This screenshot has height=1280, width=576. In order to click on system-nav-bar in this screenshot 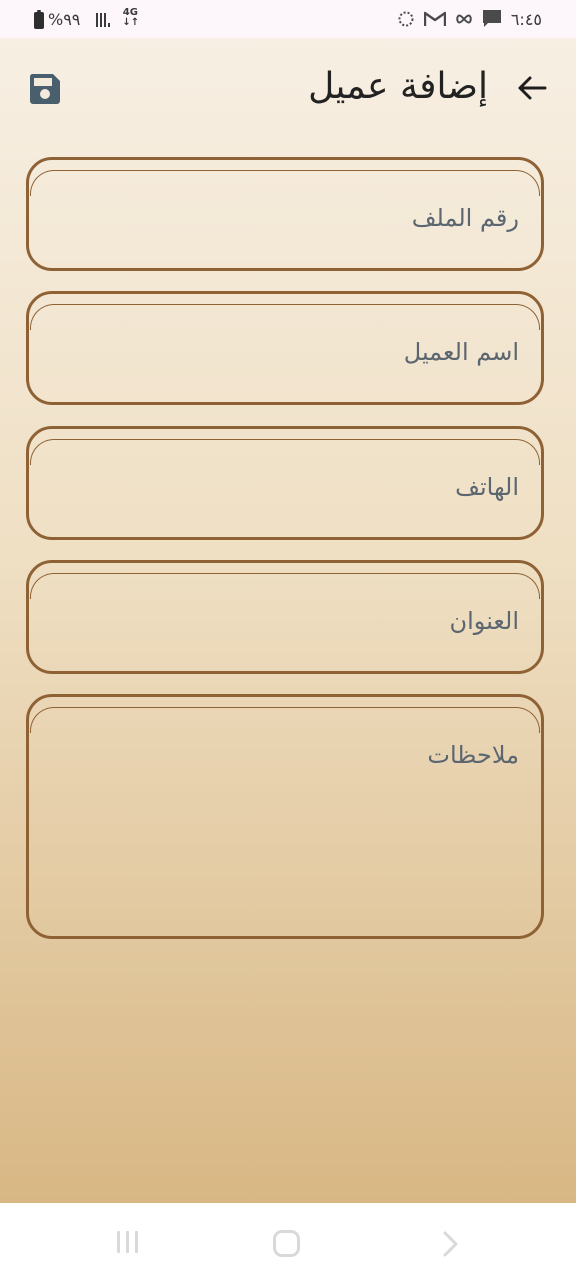, I will do `click(288, 1241)`.